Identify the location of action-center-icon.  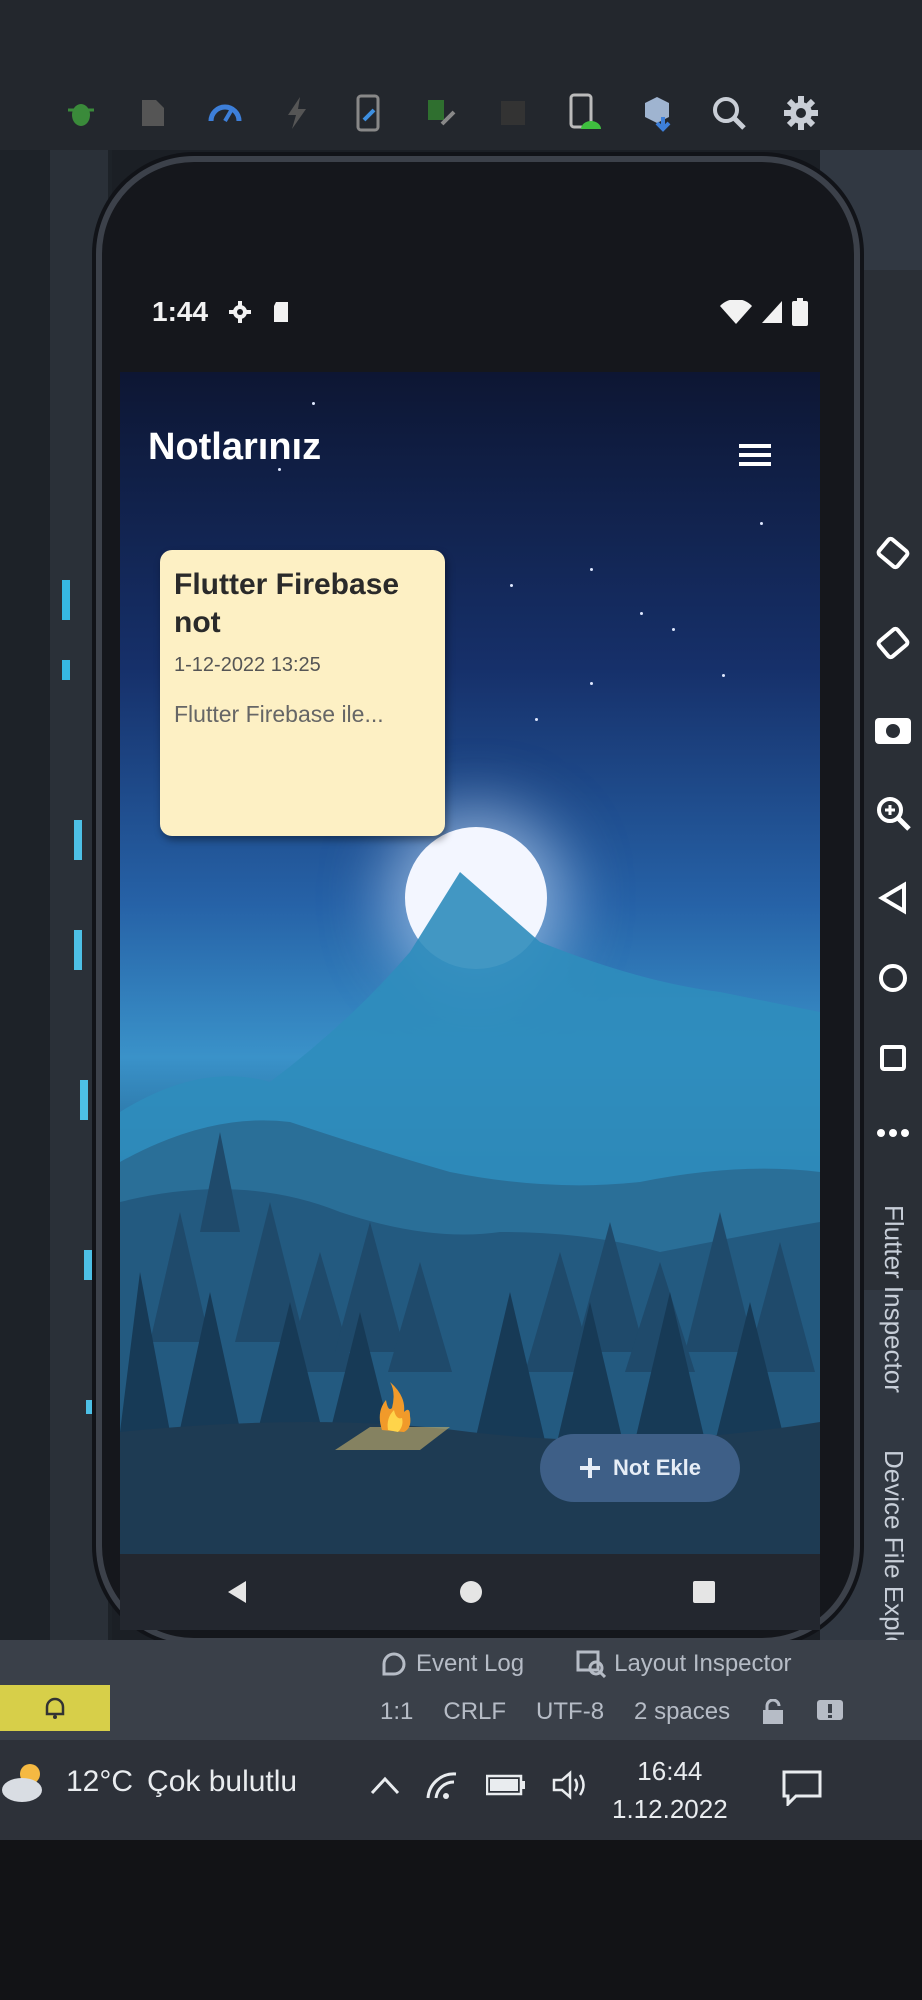
(802, 1788).